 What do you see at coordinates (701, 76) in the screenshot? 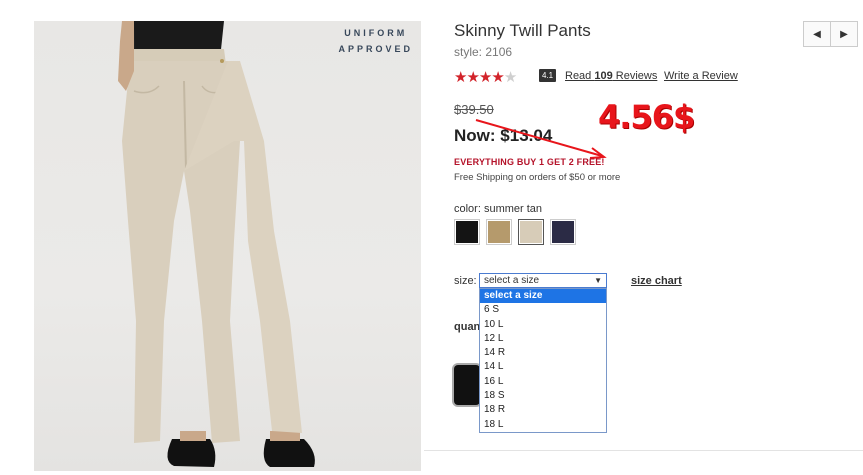
I see `write-review-link: Write a Review` at bounding box center [701, 76].